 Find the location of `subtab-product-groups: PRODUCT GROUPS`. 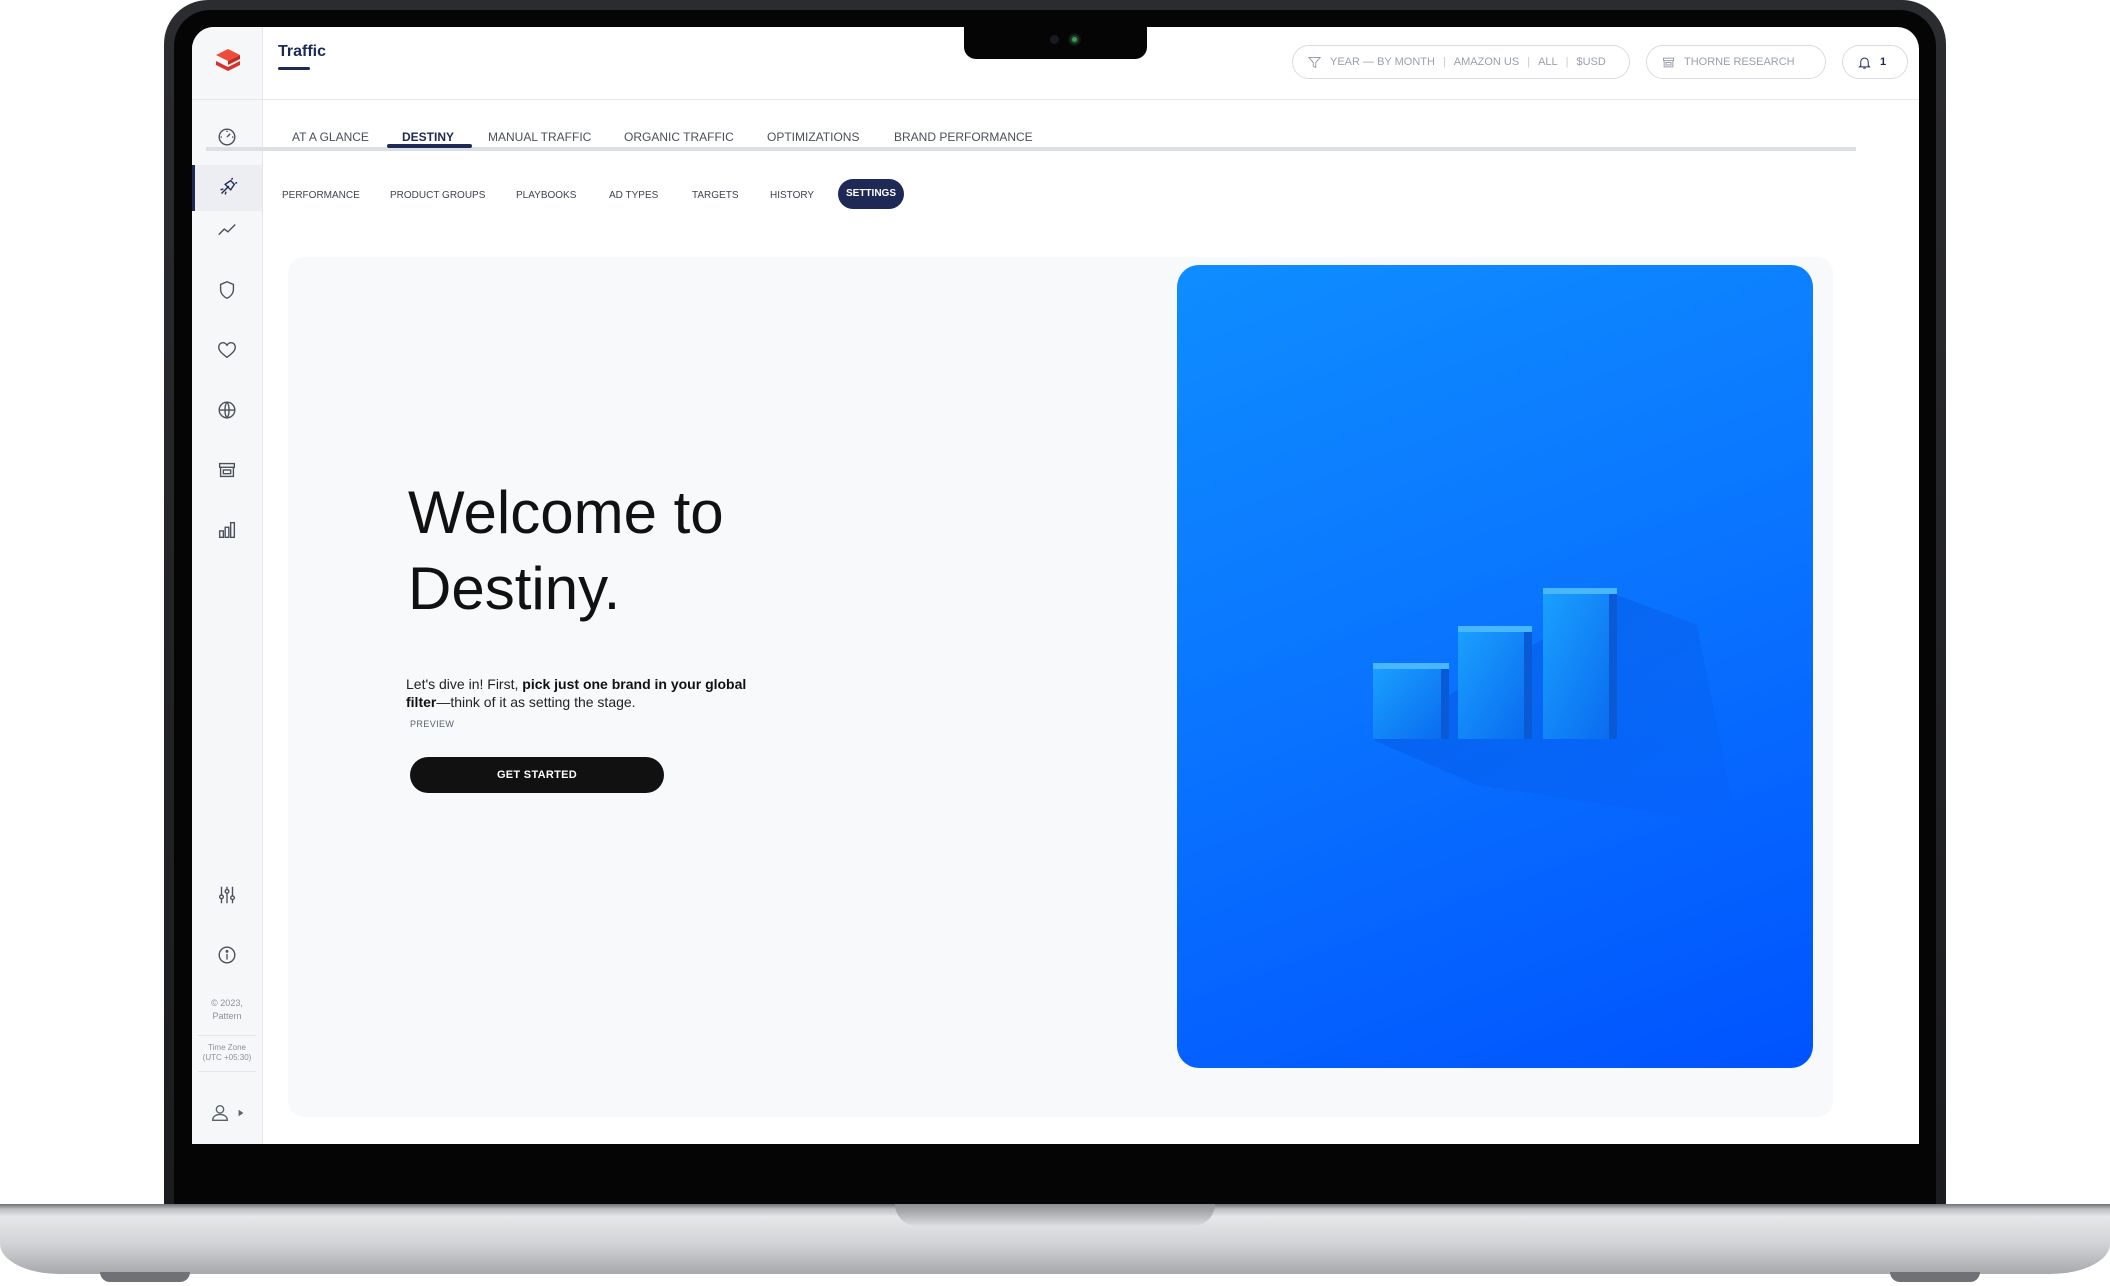

subtab-product-groups: PRODUCT GROUPS is located at coordinates (437, 195).